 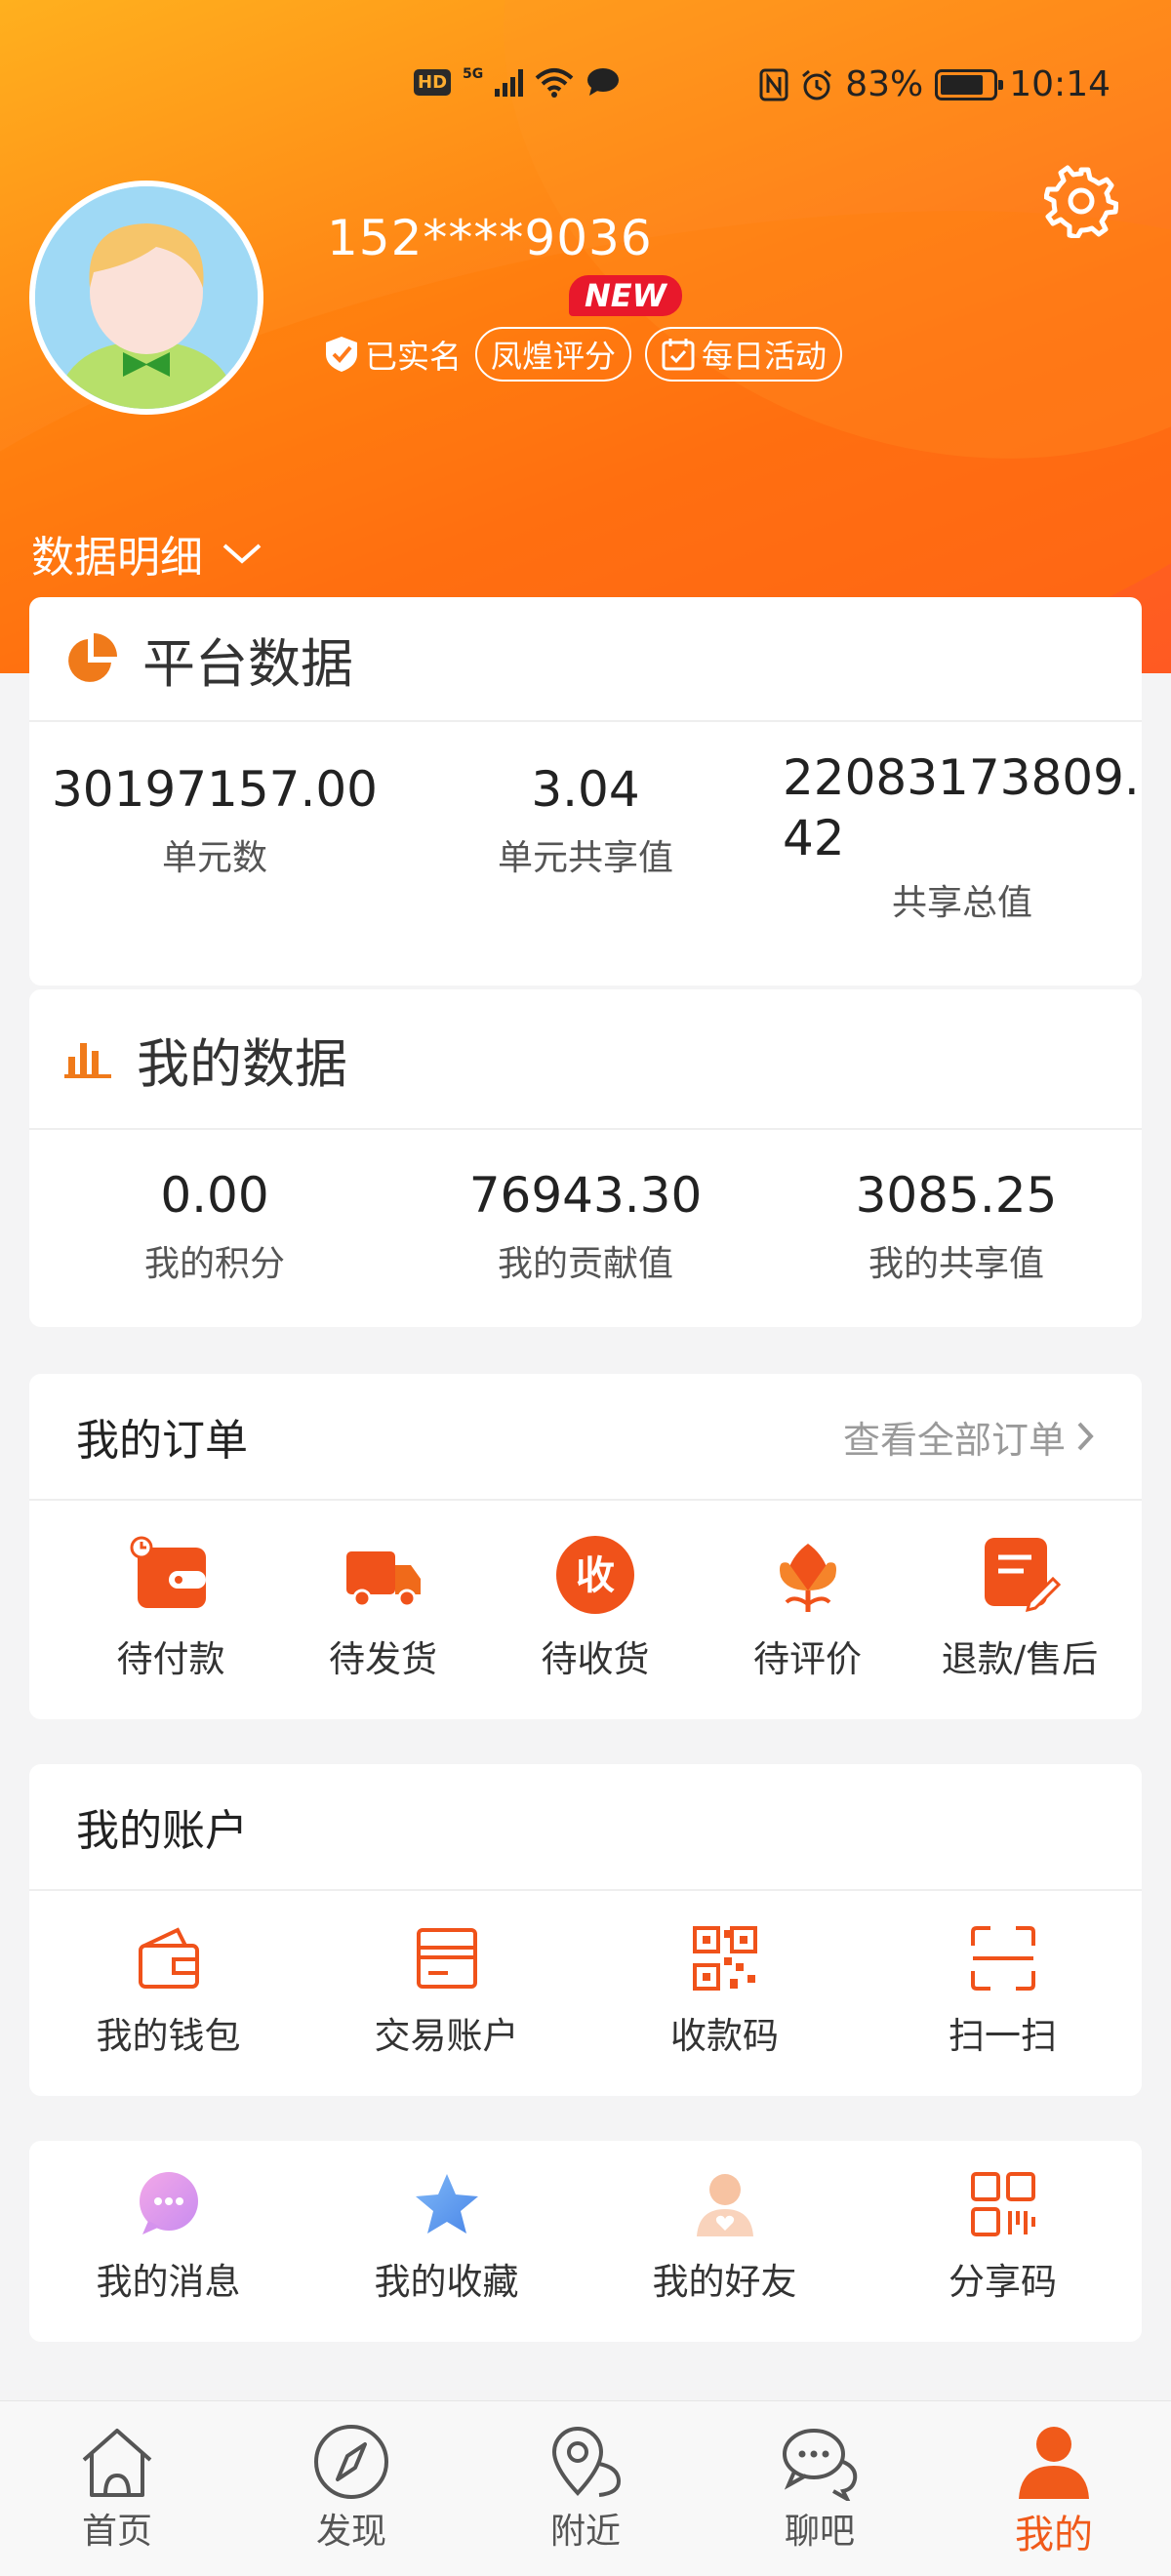 What do you see at coordinates (214, 858) in the screenshot?
I see `stat-label: 单元数` at bounding box center [214, 858].